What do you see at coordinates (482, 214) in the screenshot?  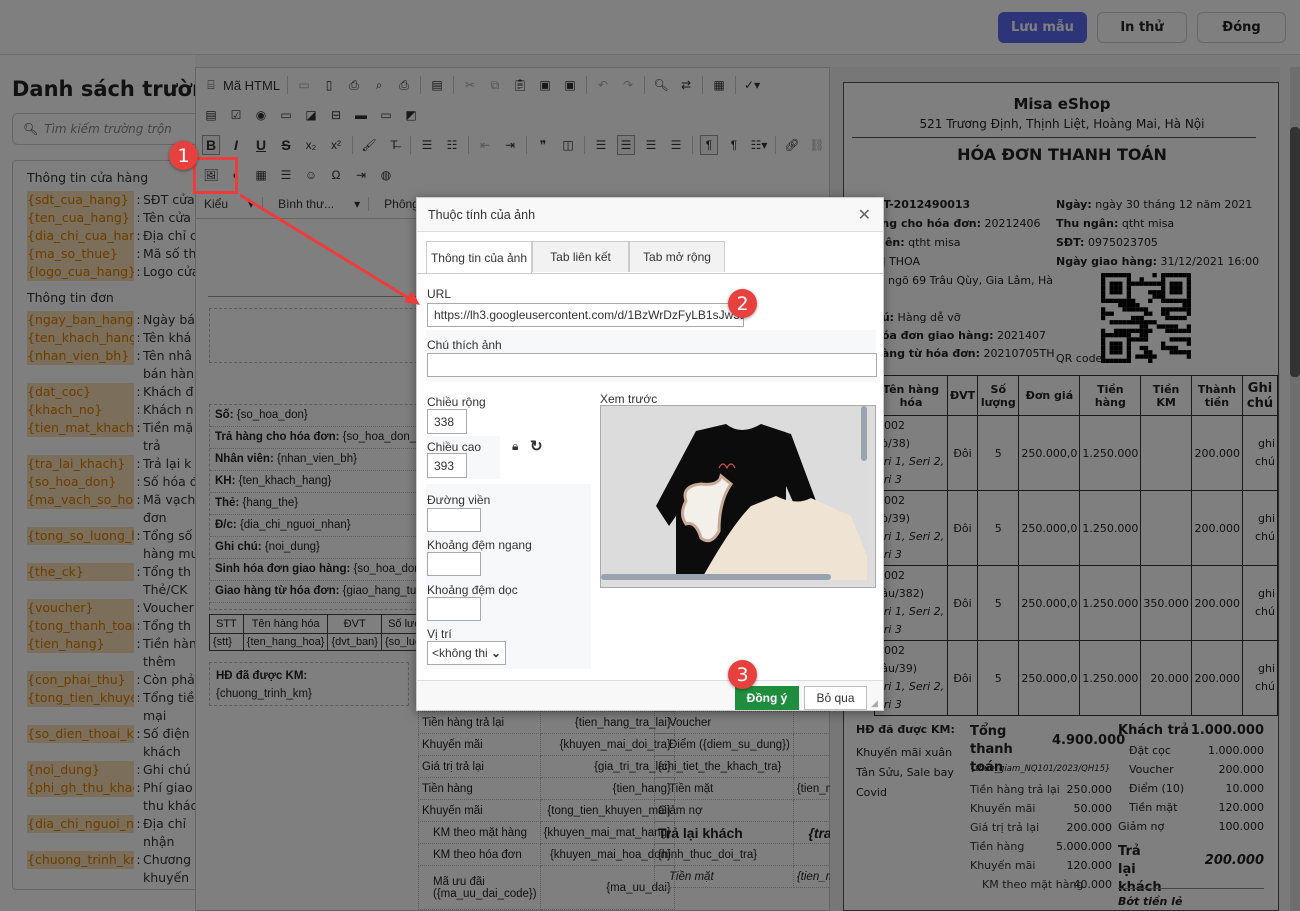 I see `dialog-title: Thuộc tính của ảnh` at bounding box center [482, 214].